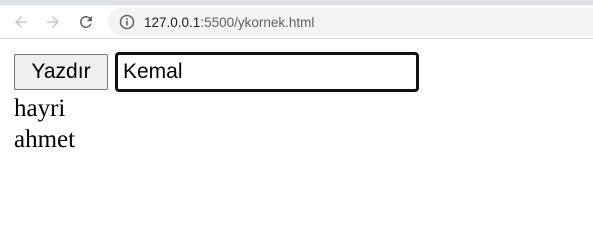 Image resolution: width=593 pixels, height=246 pixels. I want to click on back-button, so click(21, 22).